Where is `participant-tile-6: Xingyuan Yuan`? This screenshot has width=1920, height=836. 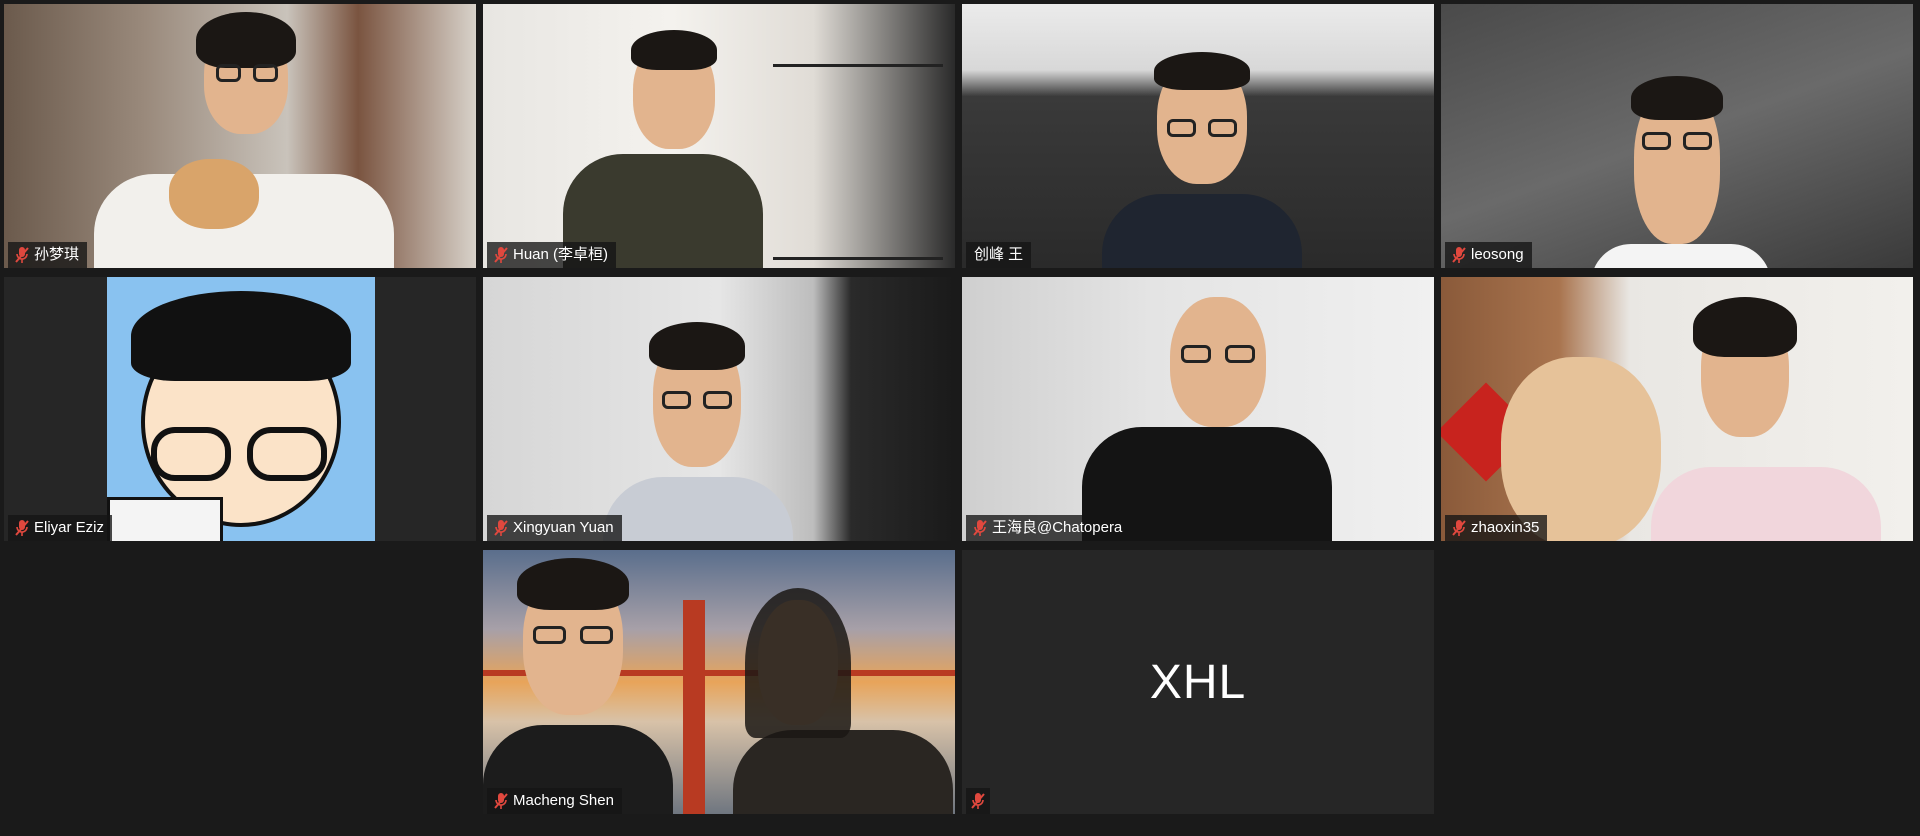 participant-tile-6: Xingyuan Yuan is located at coordinates (719, 409).